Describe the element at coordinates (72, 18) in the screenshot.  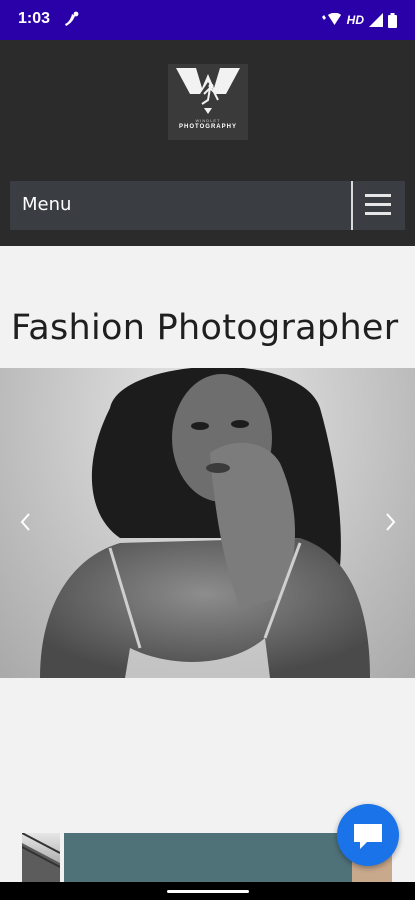
I see `notification-icon` at that location.